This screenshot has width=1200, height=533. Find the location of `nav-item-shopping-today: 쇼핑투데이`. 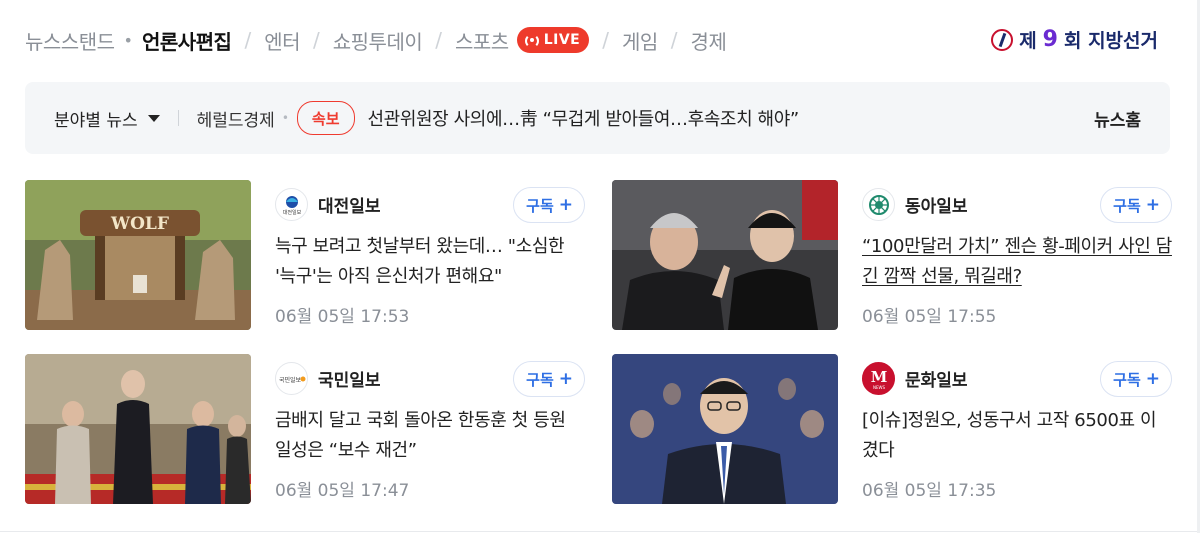

nav-item-shopping-today: 쇼핑투데이 is located at coordinates (378, 40).